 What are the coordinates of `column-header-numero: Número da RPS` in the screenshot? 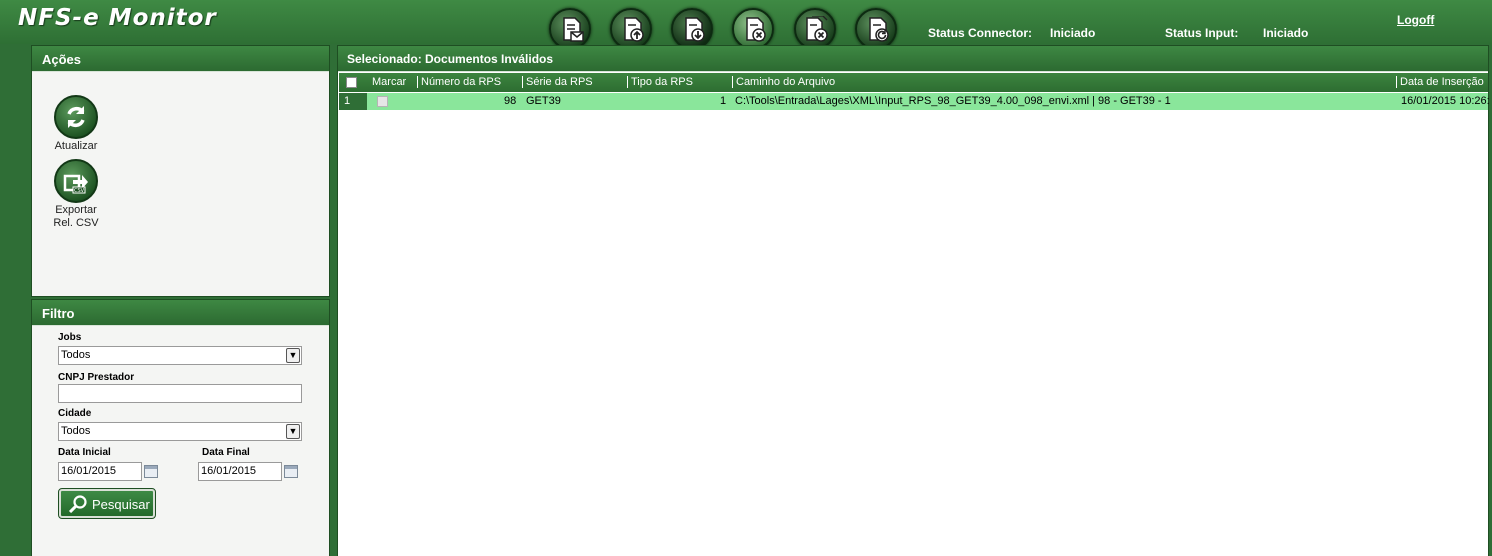 It's located at (459, 82).